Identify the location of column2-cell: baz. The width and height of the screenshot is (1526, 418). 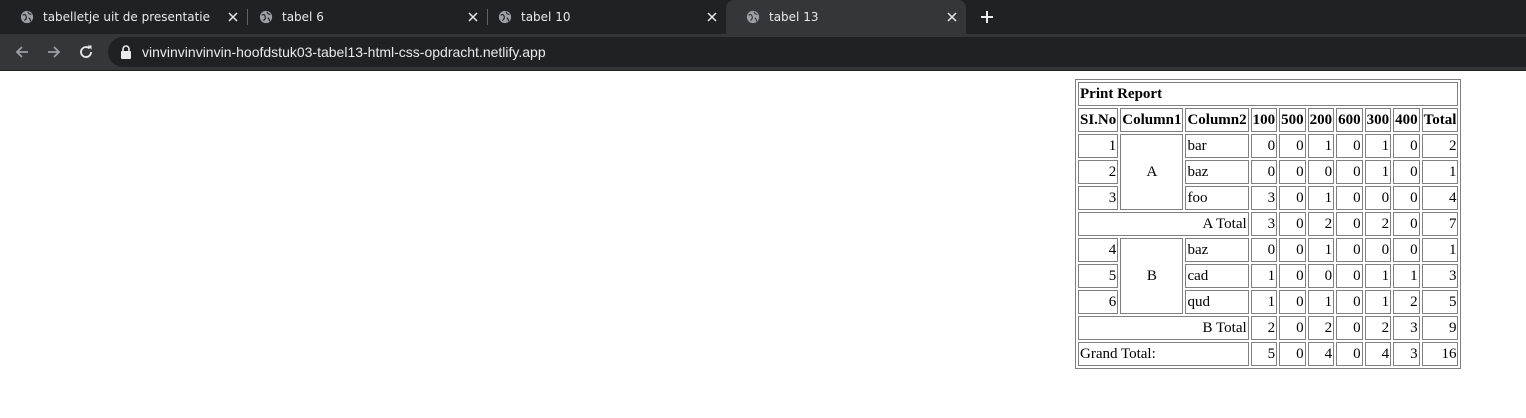
(1217, 172).